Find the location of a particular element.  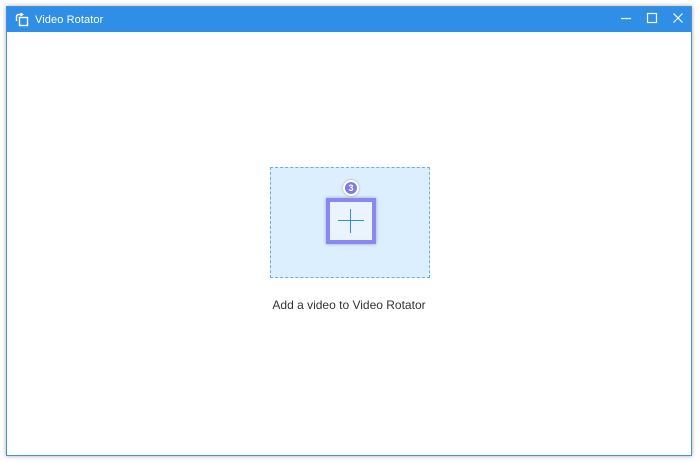

minimize-icon is located at coordinates (626, 20).